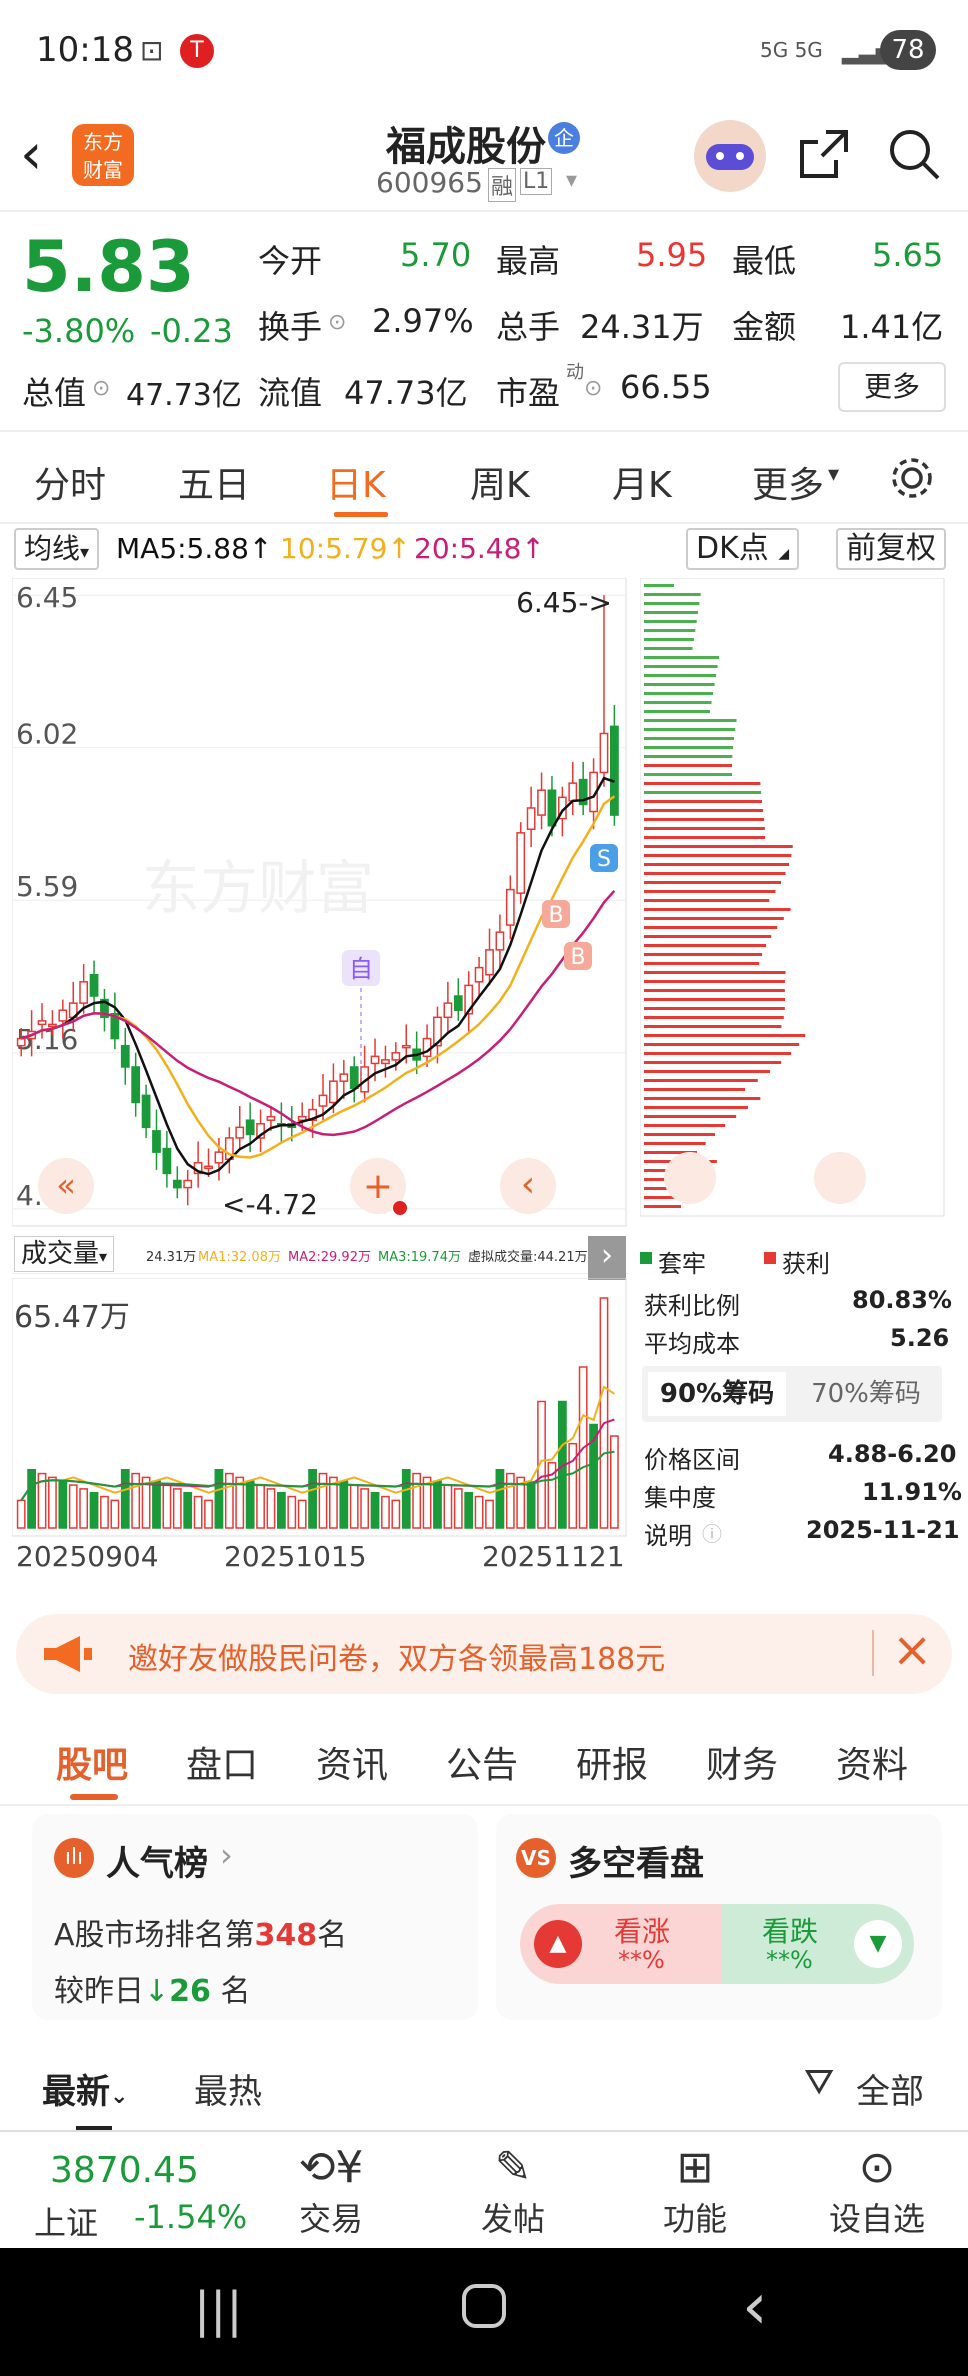 The height and width of the screenshot is (2376, 968). What do you see at coordinates (695, 2191) in the screenshot?
I see `nav-functions: ⊞ 功能` at bounding box center [695, 2191].